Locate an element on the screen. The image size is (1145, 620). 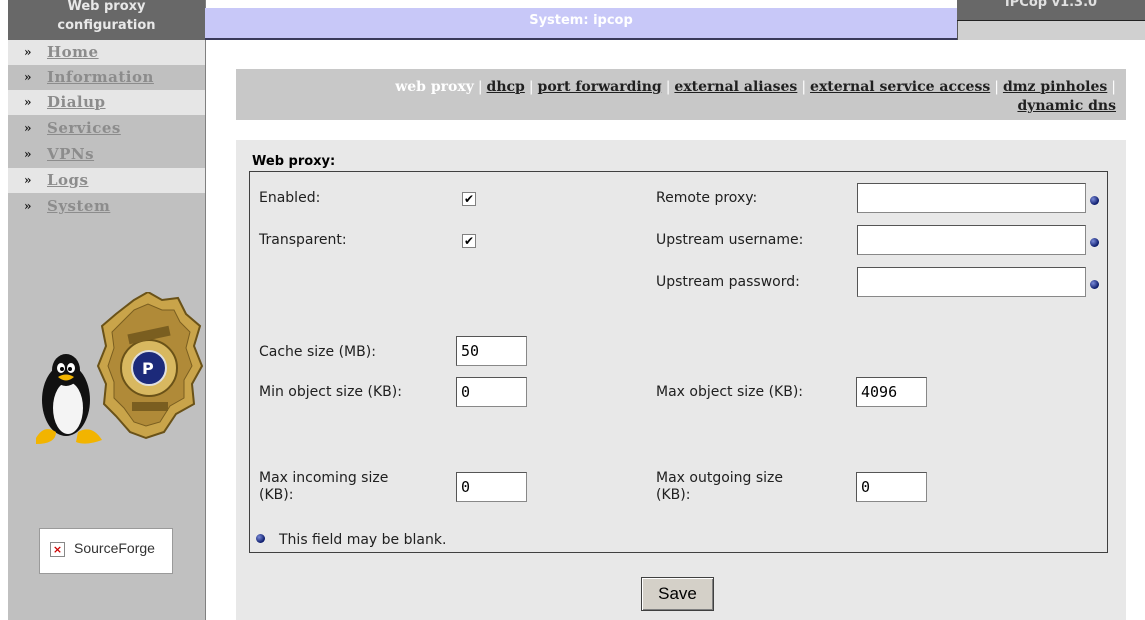
max-incoming-label-line1: Max incoming size is located at coordinates (324, 478).